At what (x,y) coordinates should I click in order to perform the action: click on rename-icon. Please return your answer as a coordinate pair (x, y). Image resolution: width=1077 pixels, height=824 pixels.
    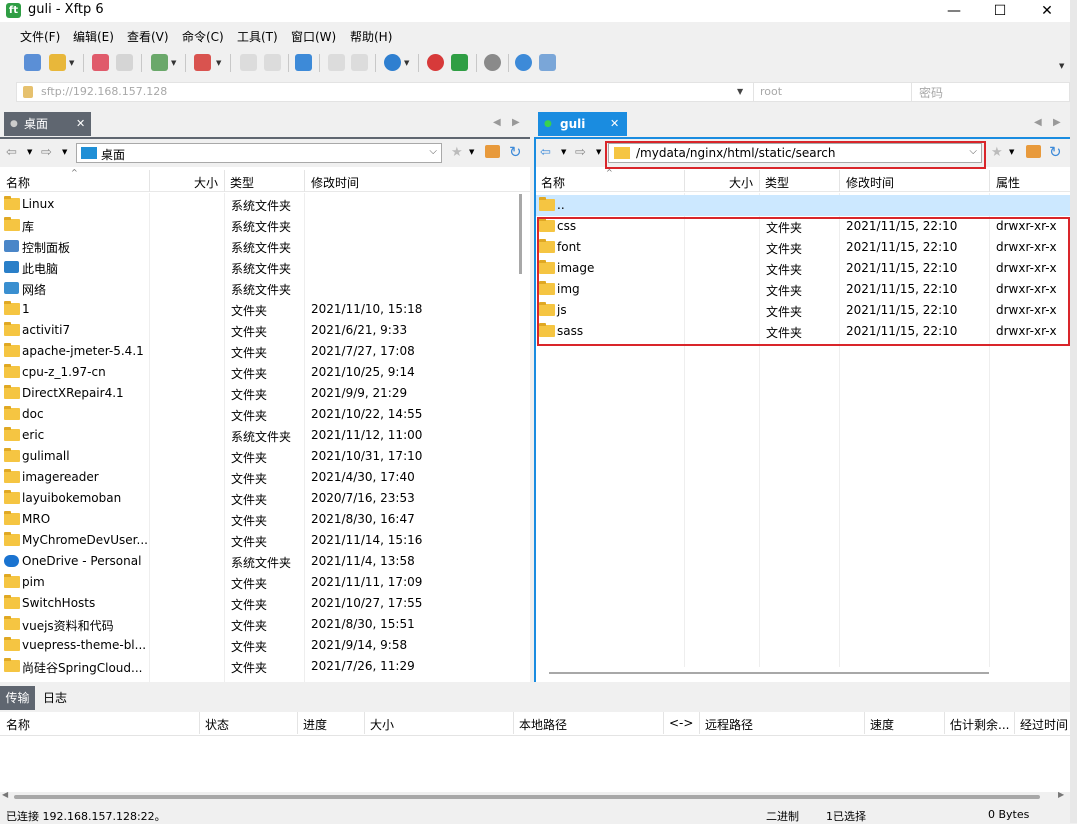
    Looking at the image, I should click on (359, 62).